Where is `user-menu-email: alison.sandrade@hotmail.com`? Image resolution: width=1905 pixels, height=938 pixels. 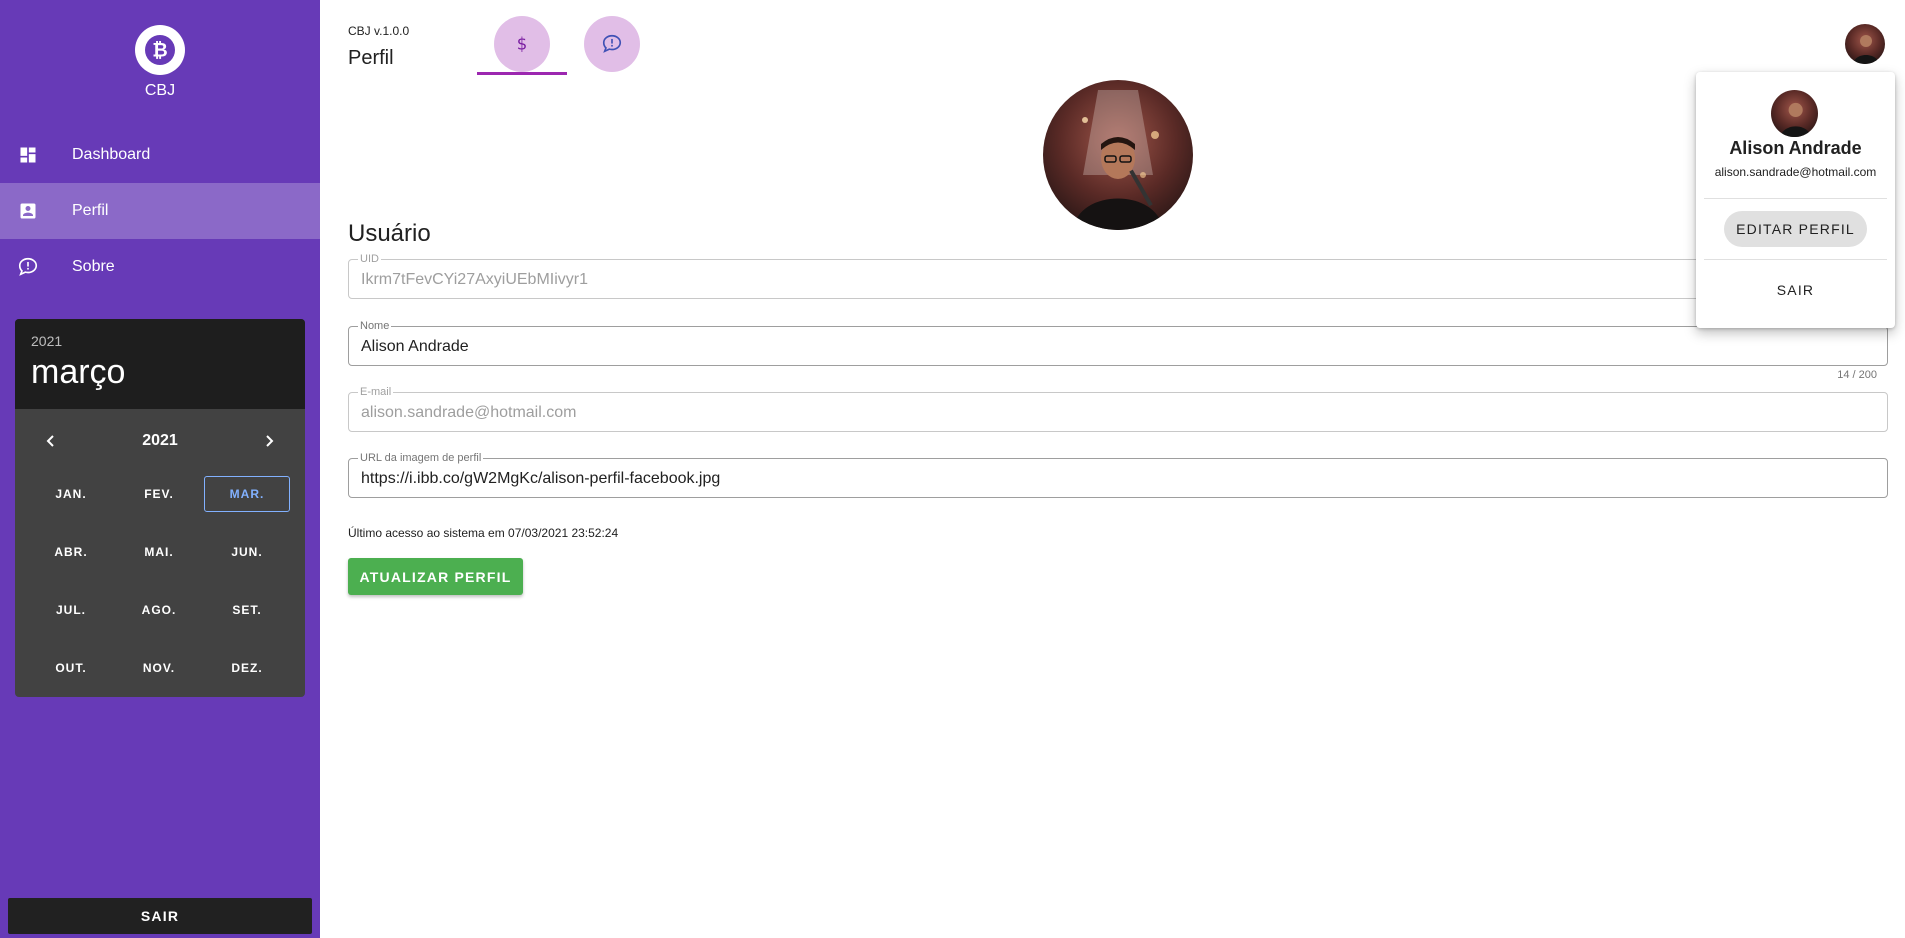 user-menu-email: alison.sandrade@hotmail.com is located at coordinates (1795, 172).